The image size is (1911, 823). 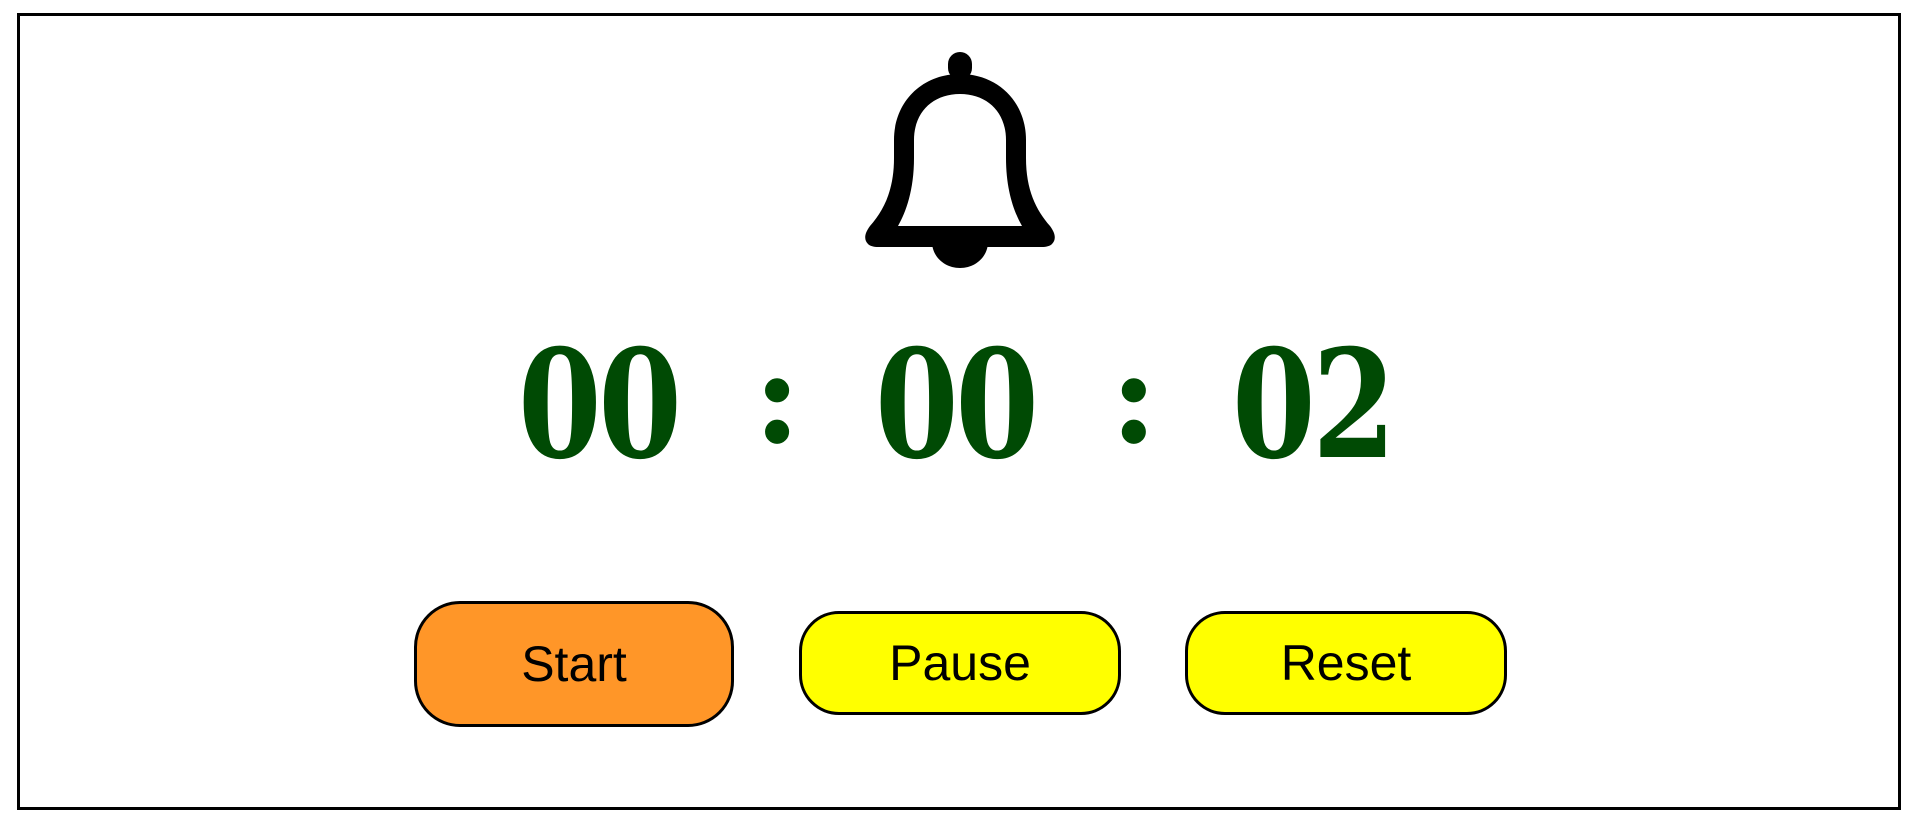 I want to click on minutes-value: 00, so click(x=957, y=405).